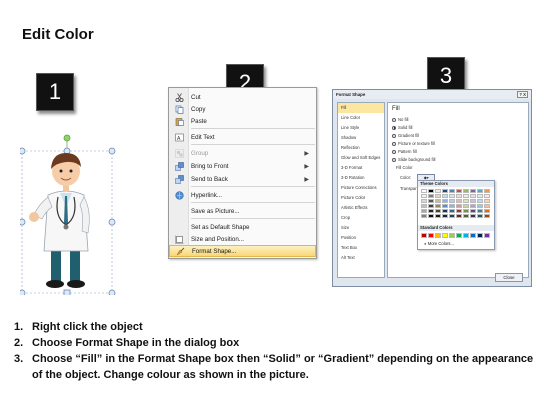 The image size is (560, 420). Describe the element at coordinates (242, 227) in the screenshot. I see `menu-item-set-default-shape: Set as Default Shape` at that location.